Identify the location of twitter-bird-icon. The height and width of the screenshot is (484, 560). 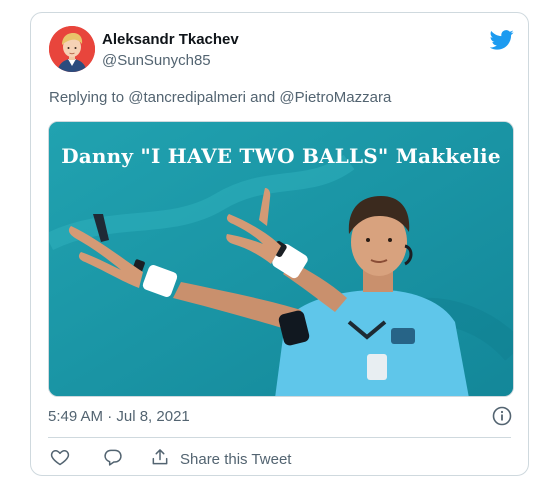
(501, 40).